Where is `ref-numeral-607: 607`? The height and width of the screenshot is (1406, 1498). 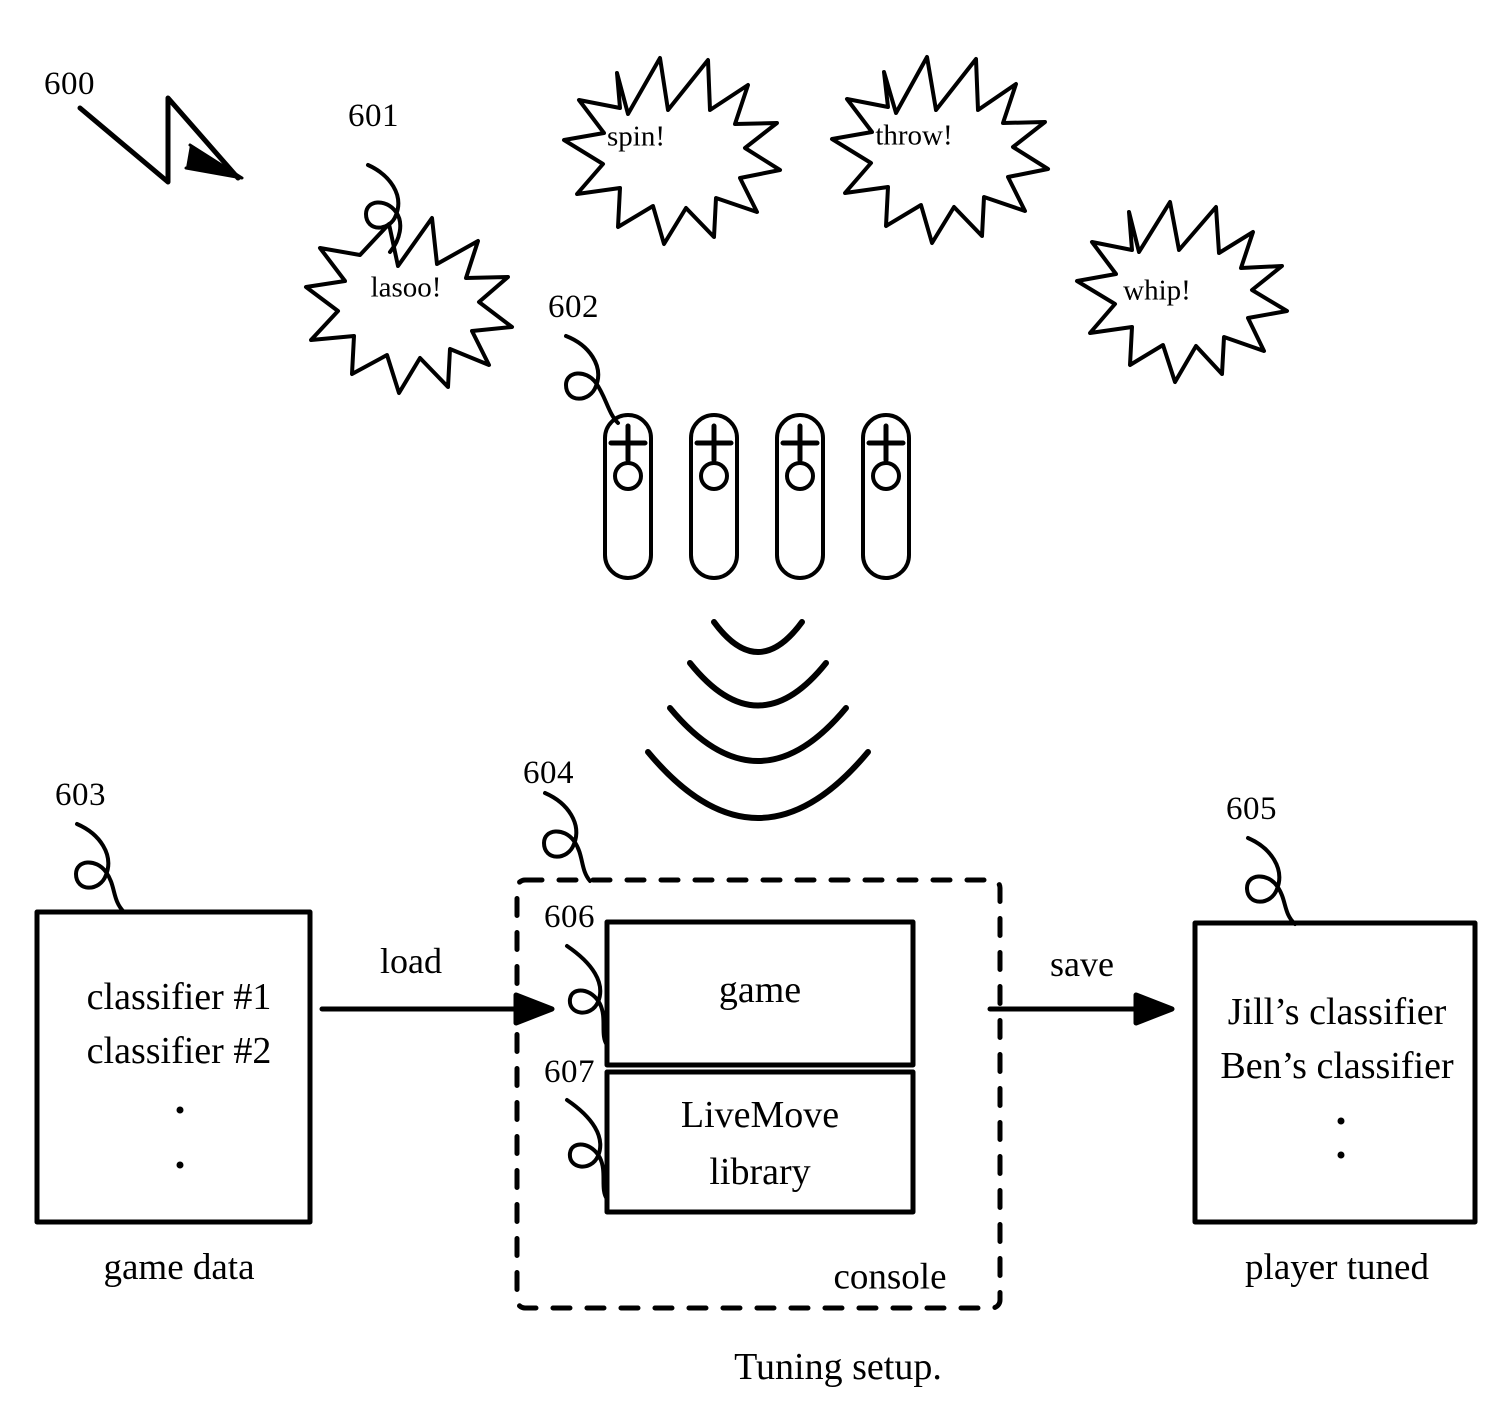
ref-numeral-607: 607 is located at coordinates (569, 1072).